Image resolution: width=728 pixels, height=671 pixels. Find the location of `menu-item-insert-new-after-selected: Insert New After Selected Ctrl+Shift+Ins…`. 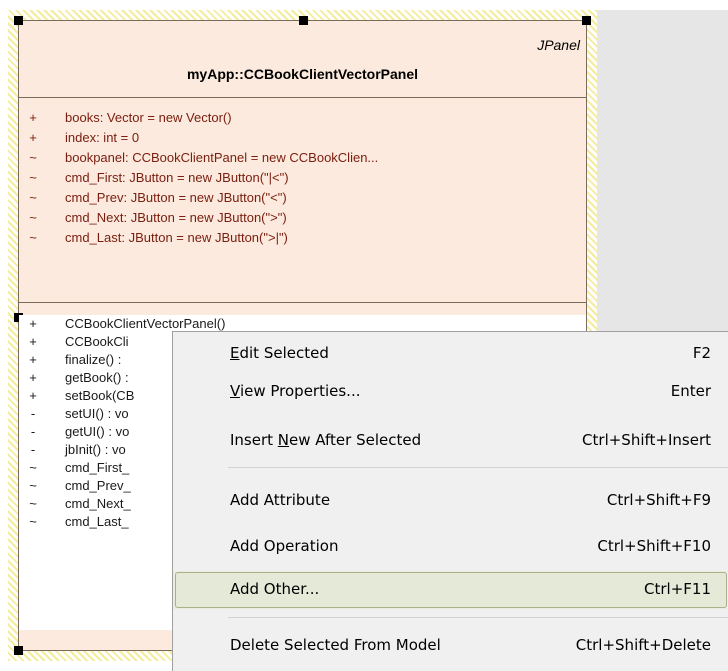

menu-item-insert-new-after-selected: Insert New After Selected Ctrl+Shift+Ins… is located at coordinates (450, 441).